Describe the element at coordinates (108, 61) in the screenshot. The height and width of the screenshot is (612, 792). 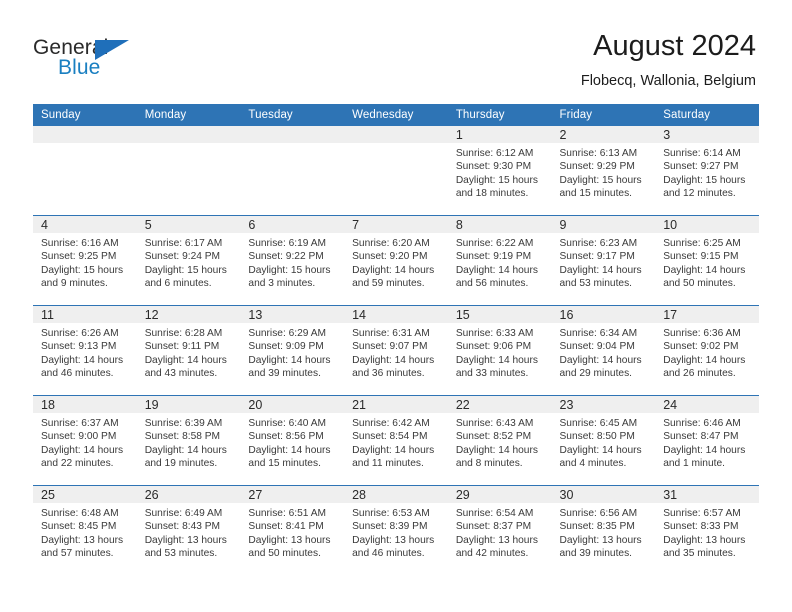
I see `brand-logo: General Blue` at that location.